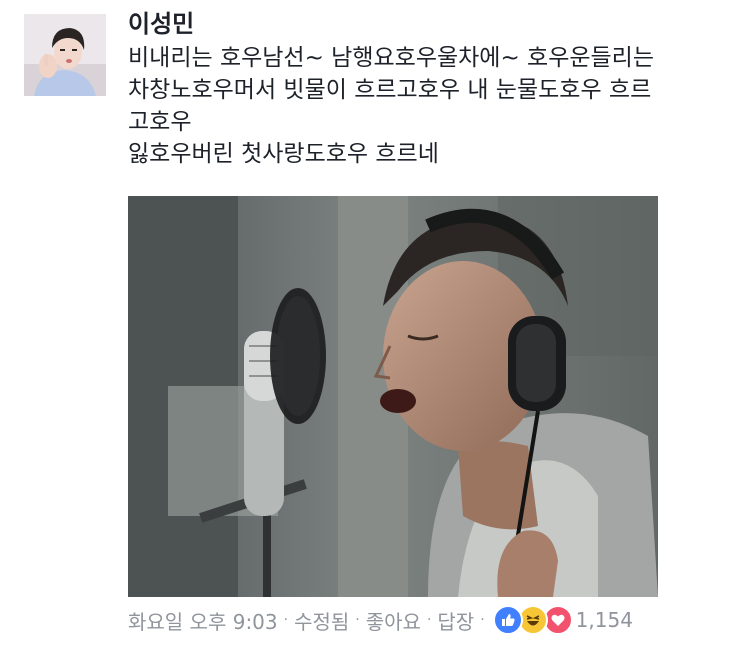 This screenshot has width=750, height=649. I want to click on comment-meta: 화요일 오후 9:03 · 수정됨 · 좋아요 · 답장 · 1,154, so click(380, 620).